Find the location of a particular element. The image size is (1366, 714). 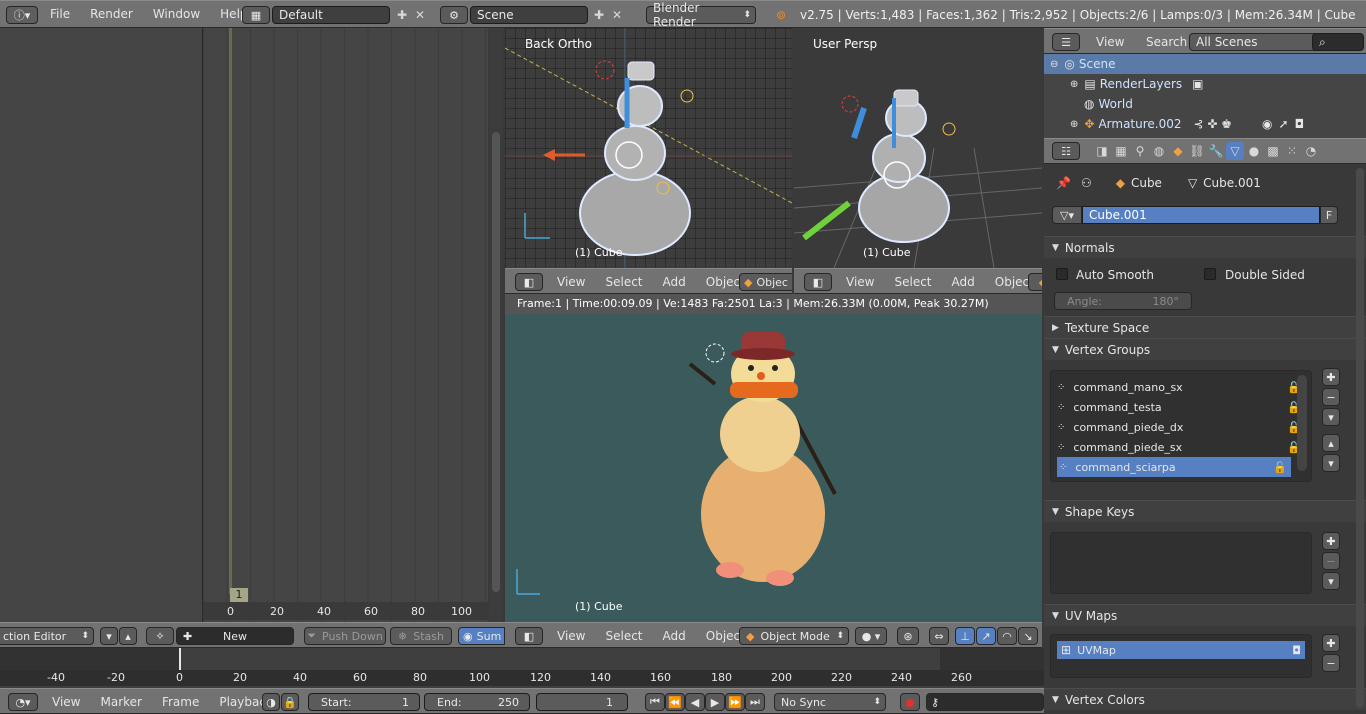

sync-mode-dropdown: No Sync ⬍ is located at coordinates (830, 702).